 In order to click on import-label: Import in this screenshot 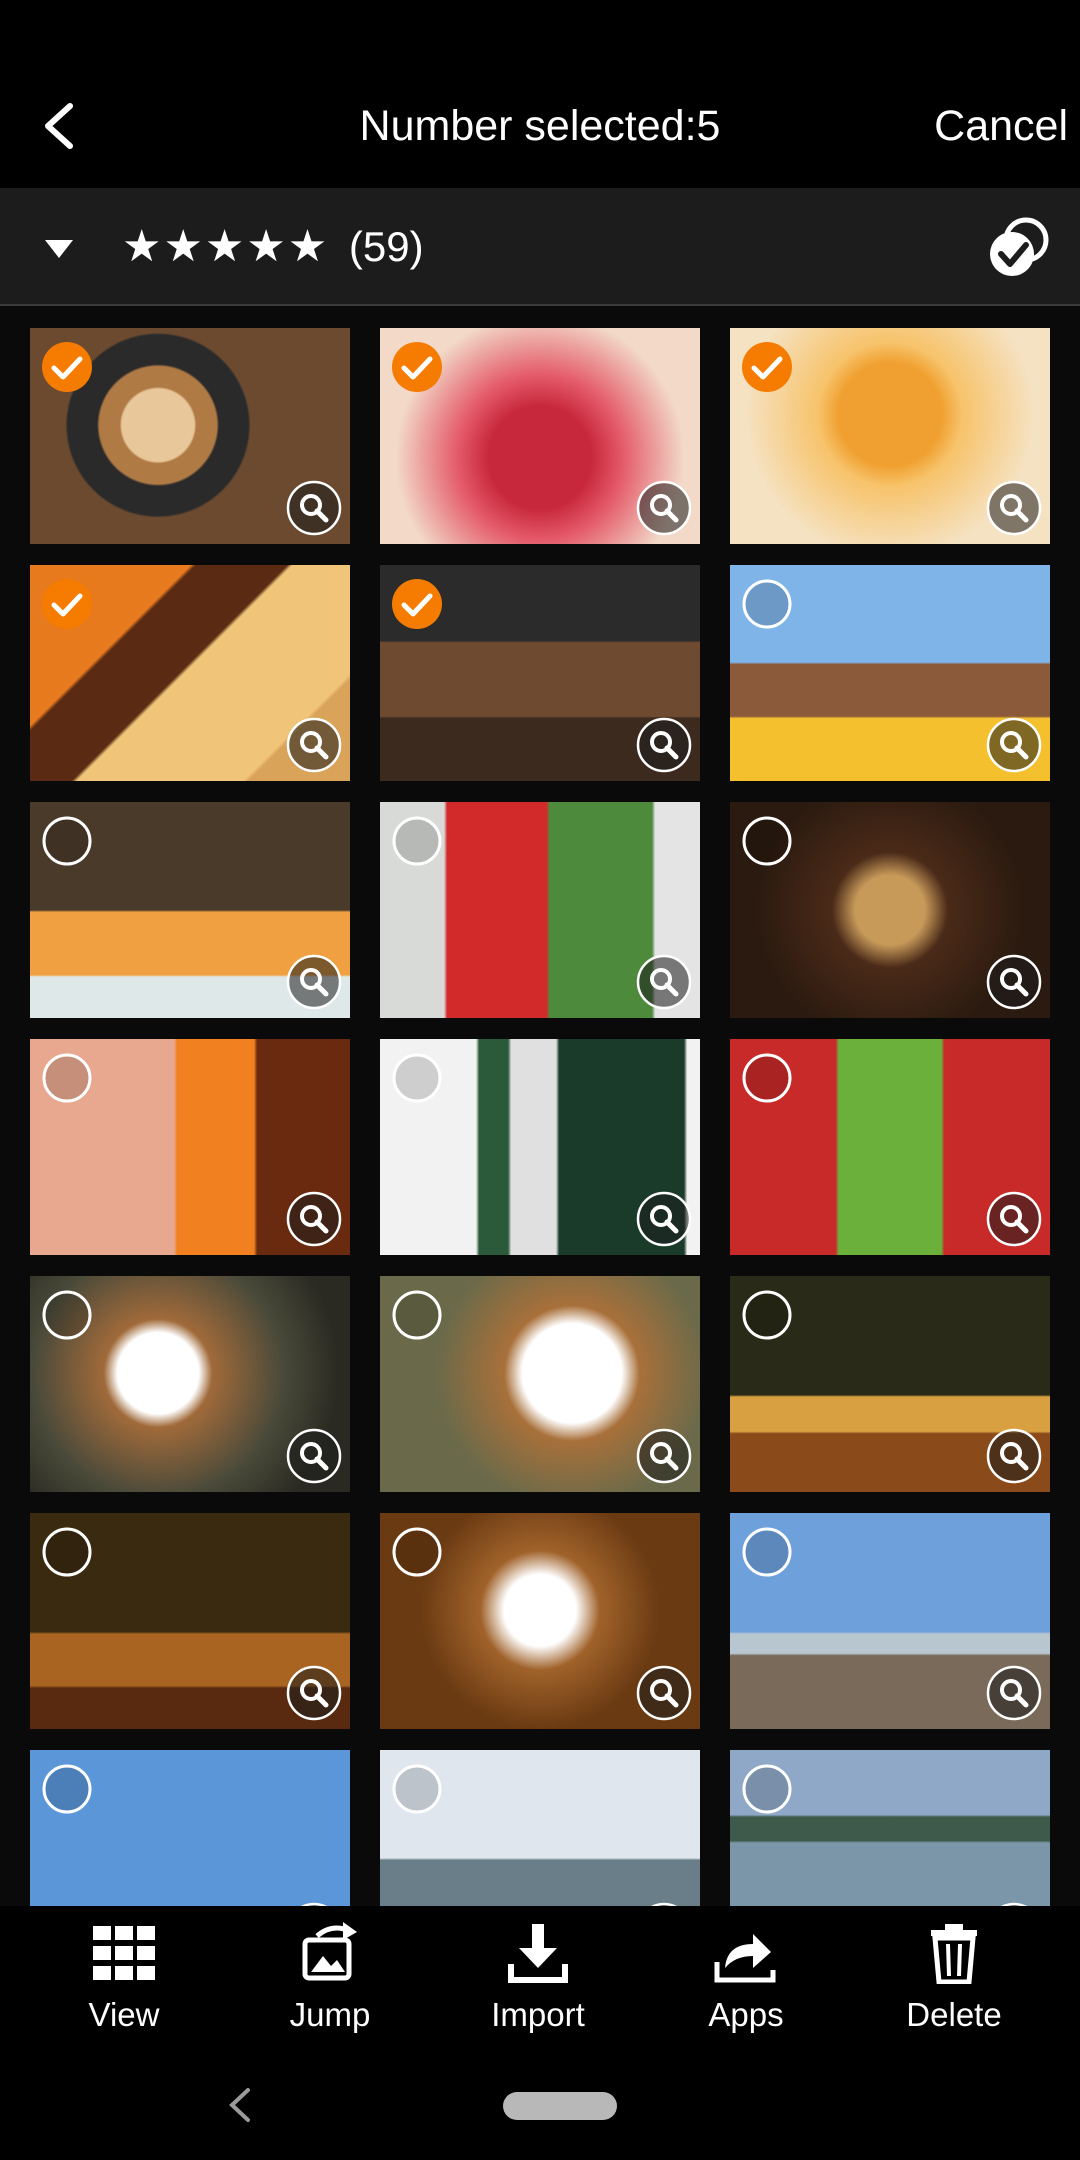, I will do `click(538, 2014)`.